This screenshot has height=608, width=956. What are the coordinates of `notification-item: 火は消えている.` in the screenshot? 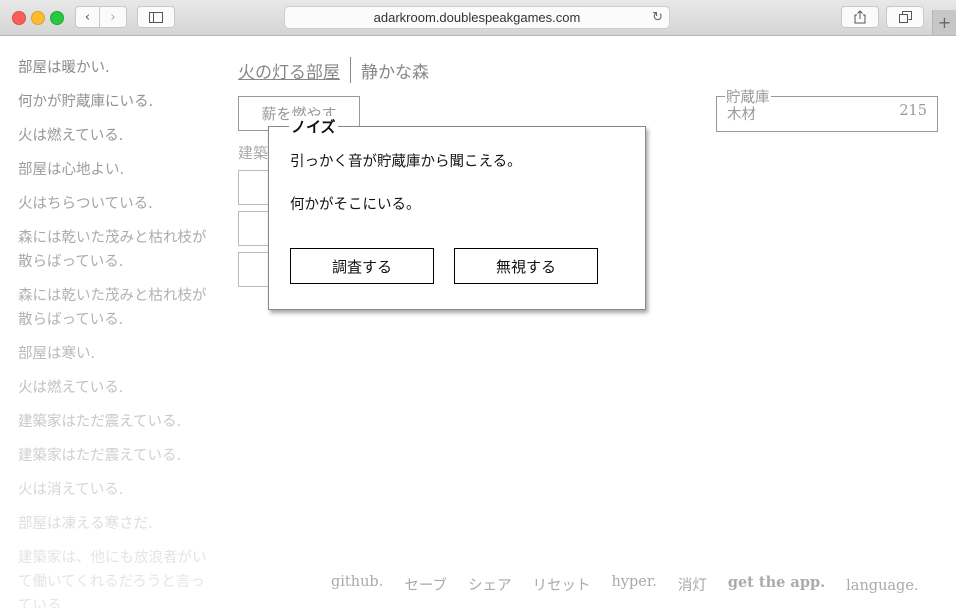 It's located at (71, 490).